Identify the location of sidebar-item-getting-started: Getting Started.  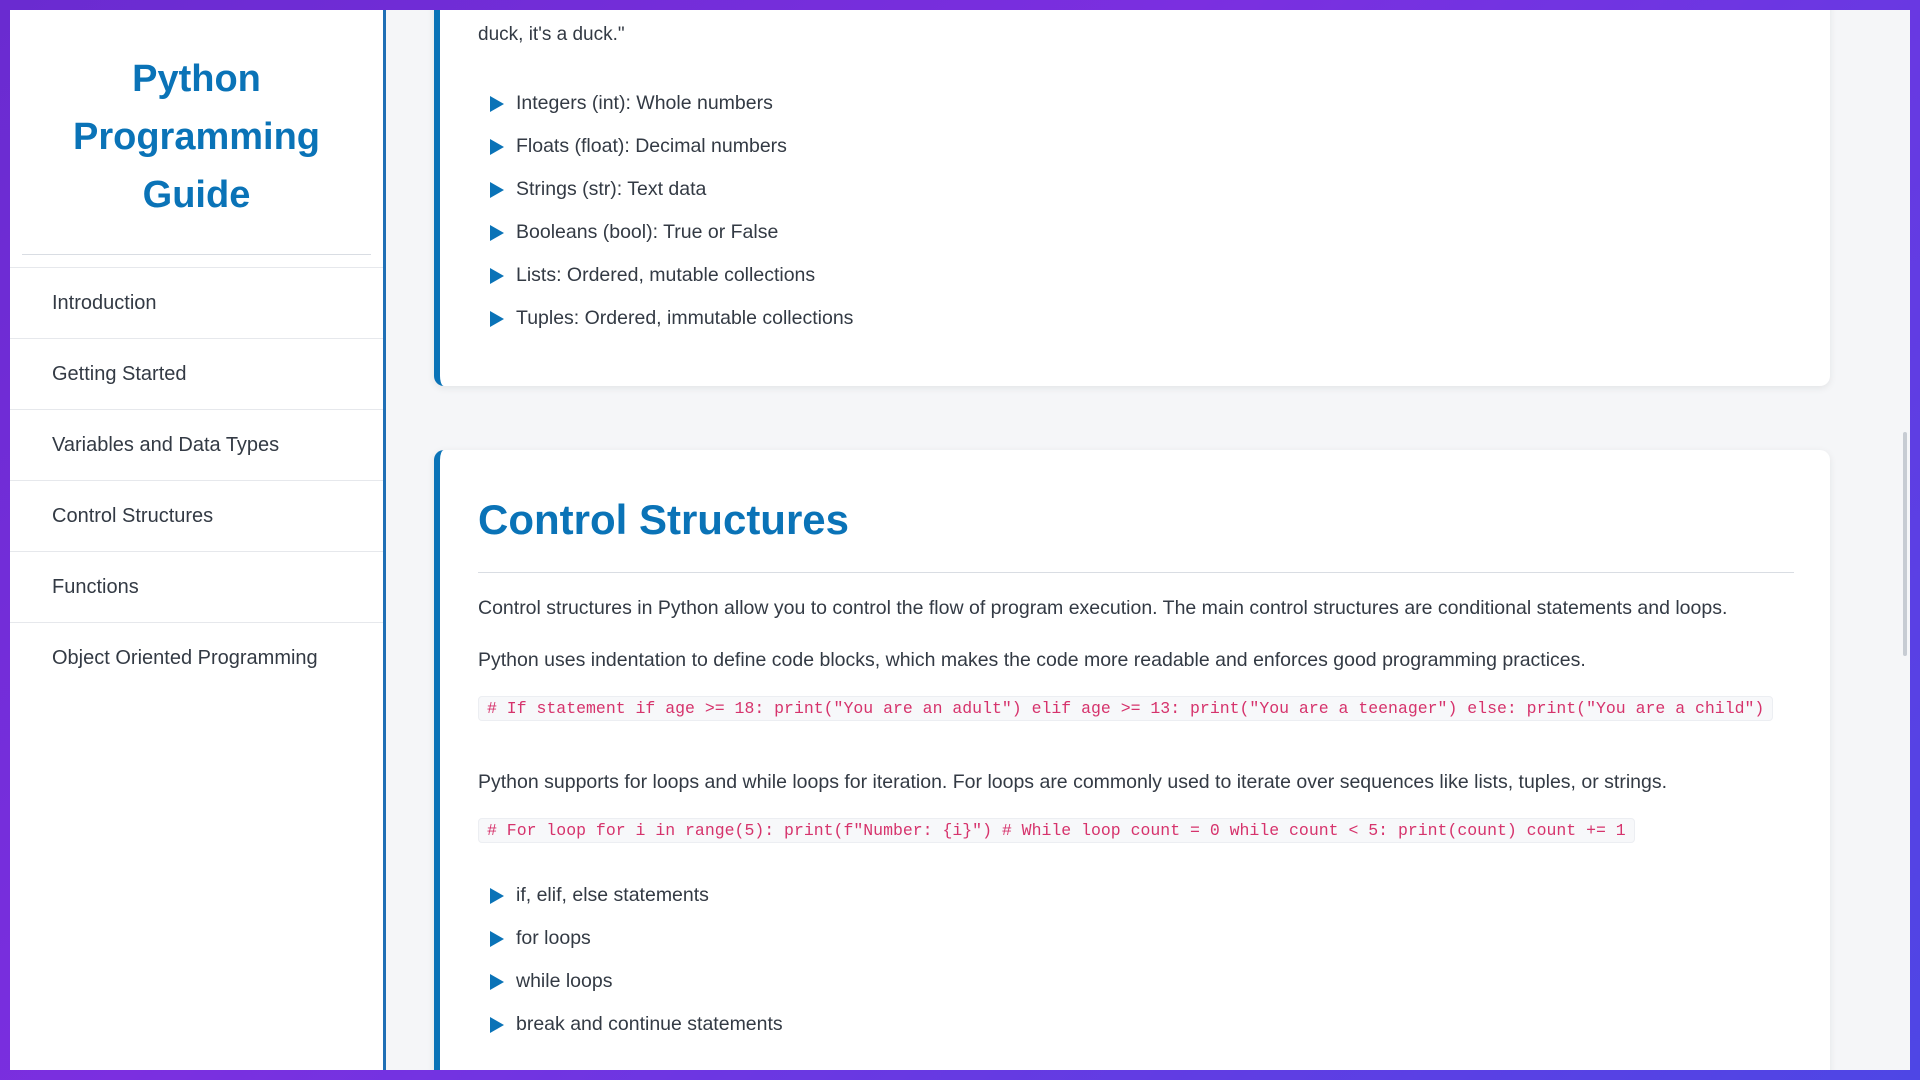
(196, 373).